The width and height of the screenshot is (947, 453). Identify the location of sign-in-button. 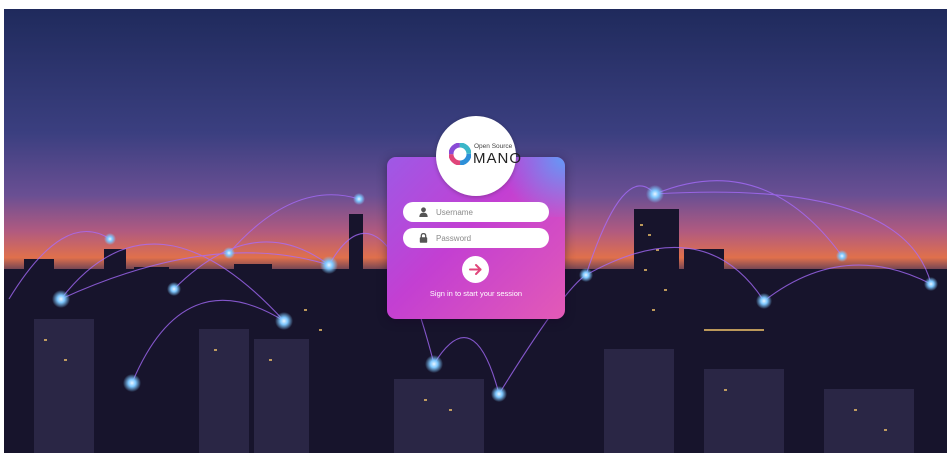
(475, 269).